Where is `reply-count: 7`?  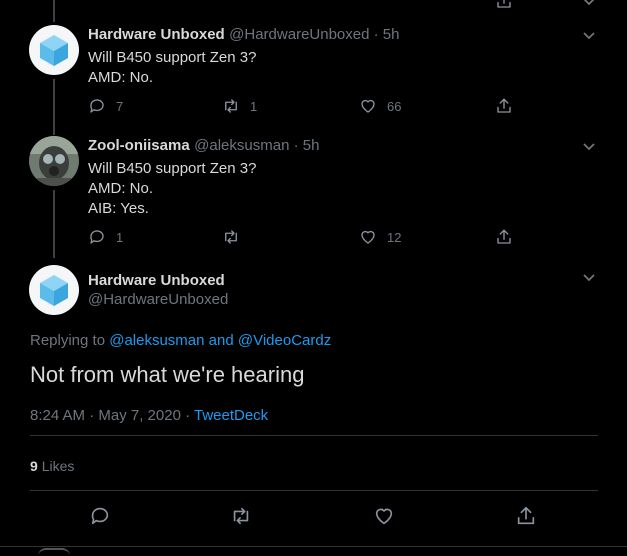 reply-count: 7 is located at coordinates (120, 106).